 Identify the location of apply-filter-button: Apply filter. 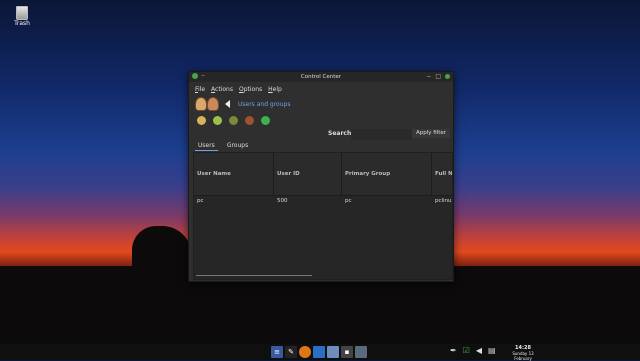
(431, 133).